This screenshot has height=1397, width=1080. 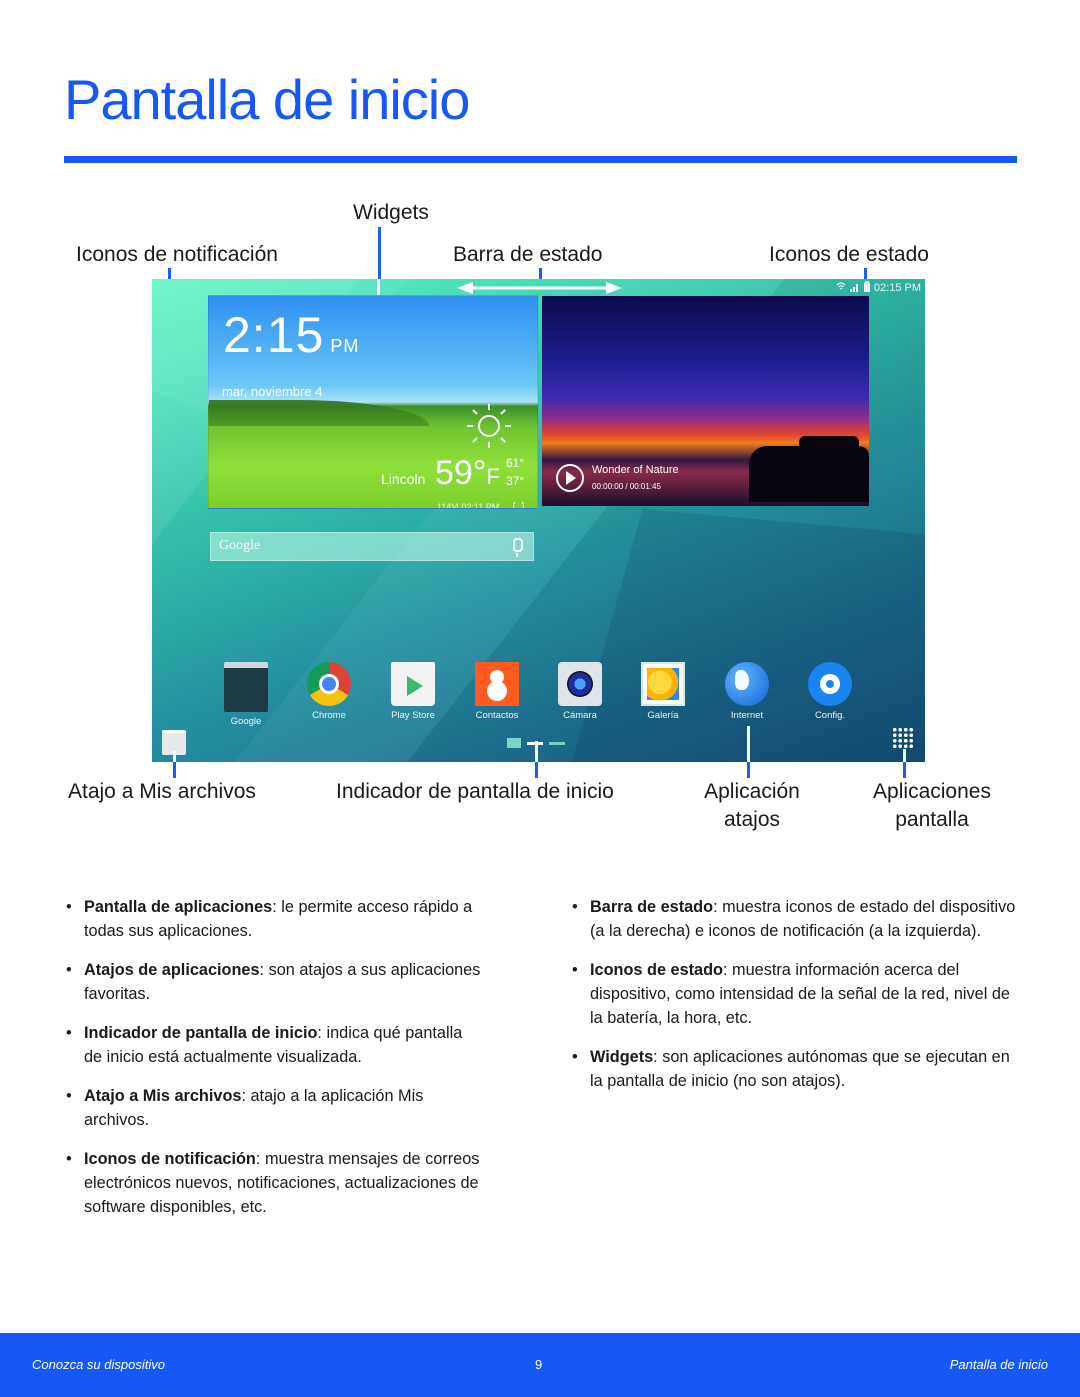 I want to click on internet-icon, so click(x=747, y=684).